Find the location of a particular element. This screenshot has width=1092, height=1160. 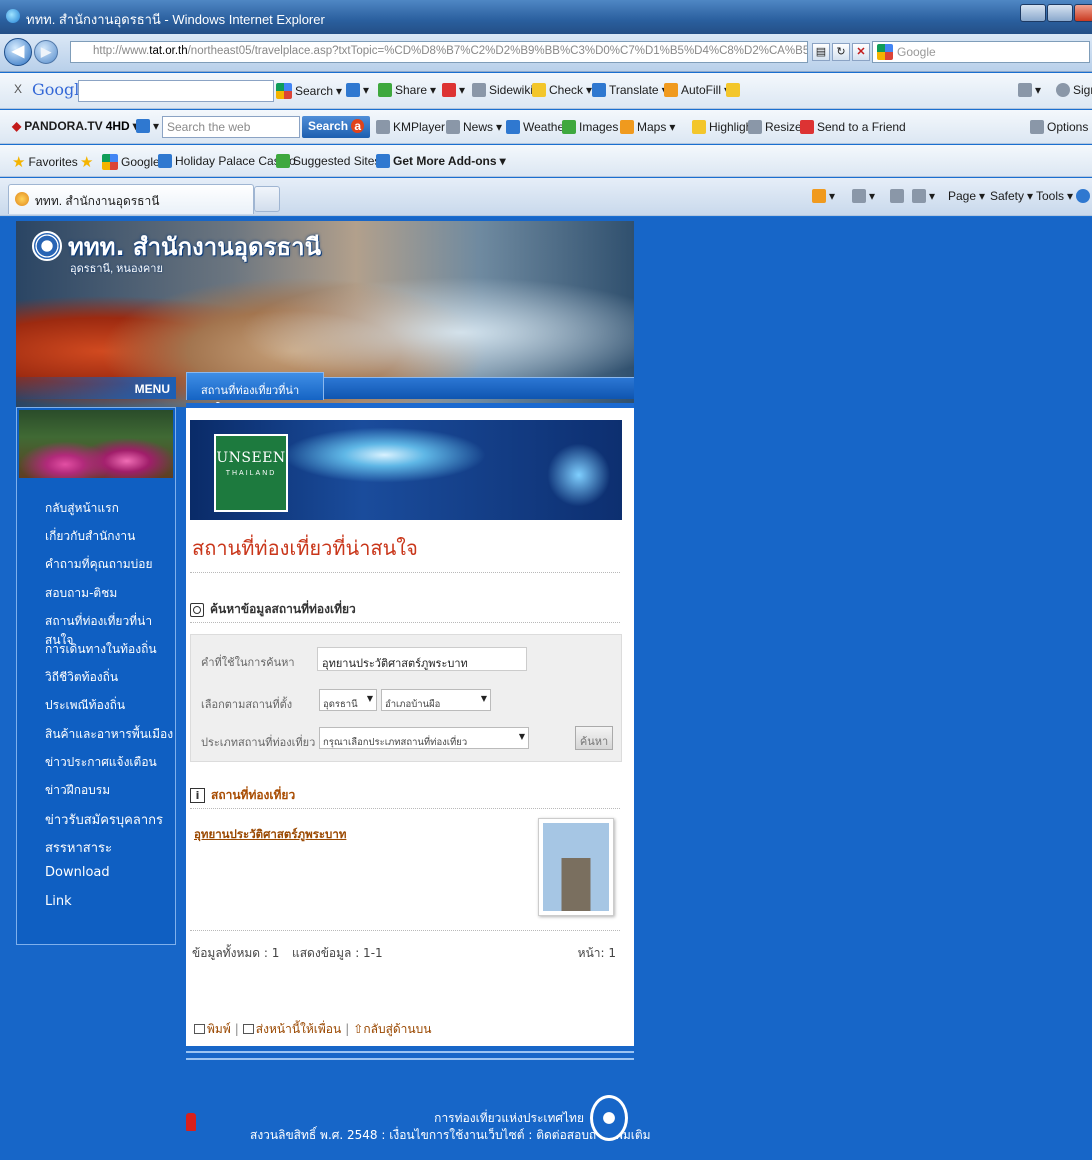

maps-button: Maps ▾ is located at coordinates (647, 127).